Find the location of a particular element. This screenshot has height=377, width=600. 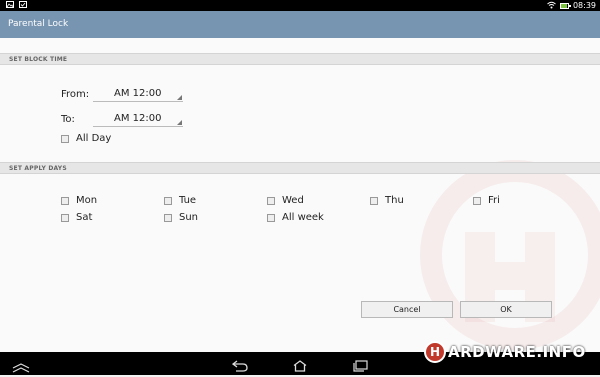

day-label: Wed is located at coordinates (293, 200).